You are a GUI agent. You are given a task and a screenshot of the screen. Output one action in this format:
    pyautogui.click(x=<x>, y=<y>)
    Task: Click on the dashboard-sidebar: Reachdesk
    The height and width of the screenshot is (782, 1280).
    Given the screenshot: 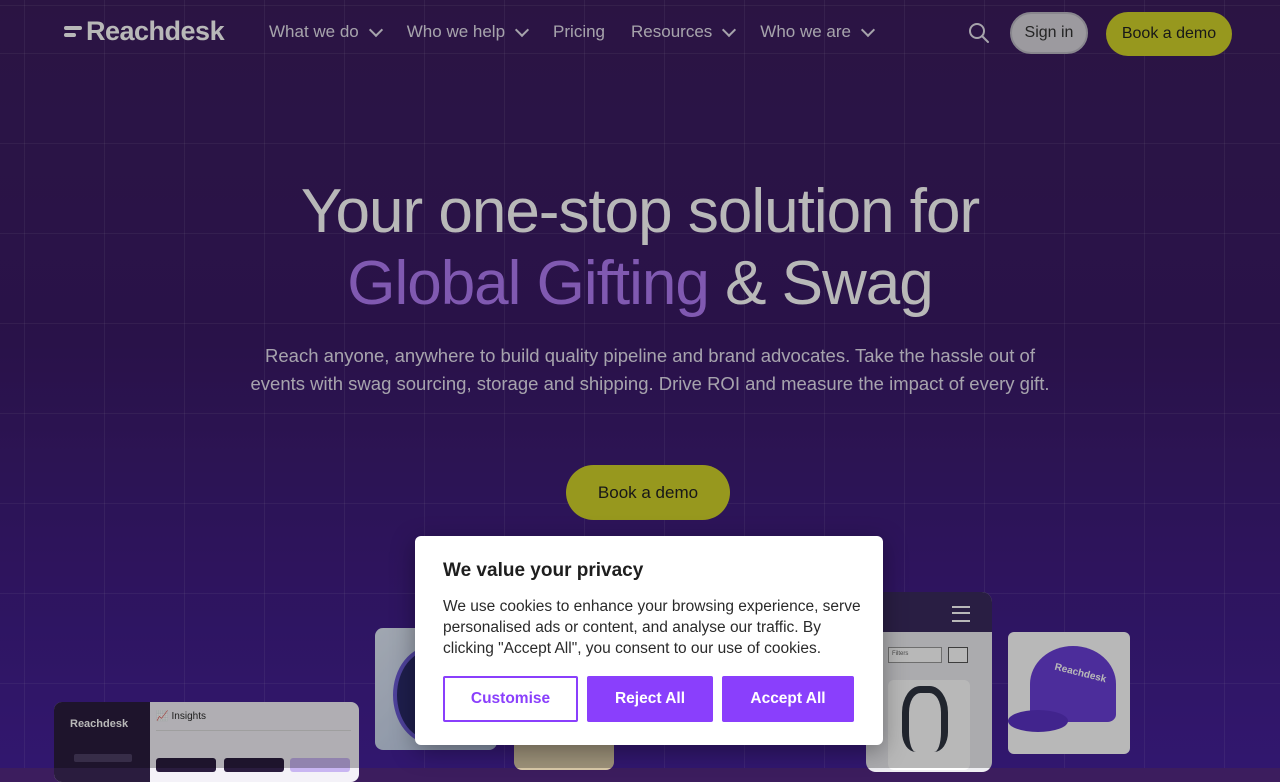 What is the action you would take?
    pyautogui.click(x=102, y=742)
    